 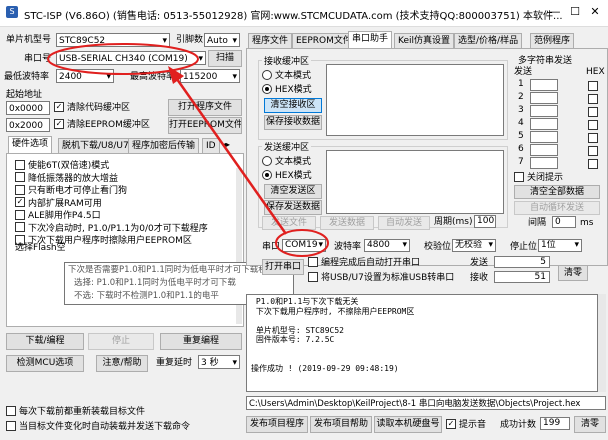 What do you see at coordinates (287, 146) in the screenshot?
I see `send-group-title: 发送缓冲区` at bounding box center [287, 146].